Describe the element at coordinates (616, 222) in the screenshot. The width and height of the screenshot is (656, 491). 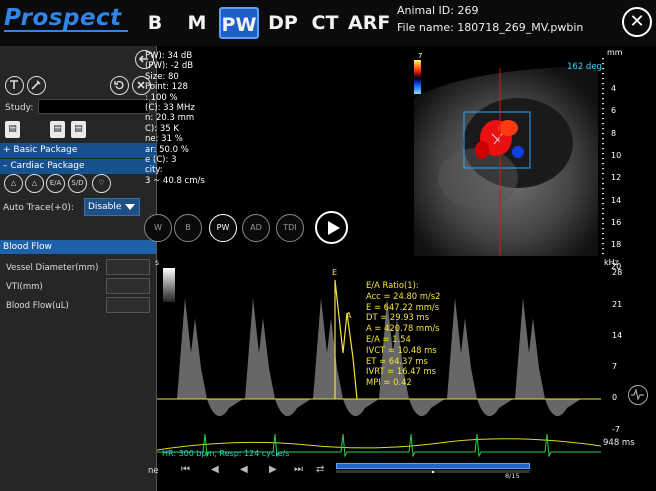
I see `depth-tick-label: 16` at that location.